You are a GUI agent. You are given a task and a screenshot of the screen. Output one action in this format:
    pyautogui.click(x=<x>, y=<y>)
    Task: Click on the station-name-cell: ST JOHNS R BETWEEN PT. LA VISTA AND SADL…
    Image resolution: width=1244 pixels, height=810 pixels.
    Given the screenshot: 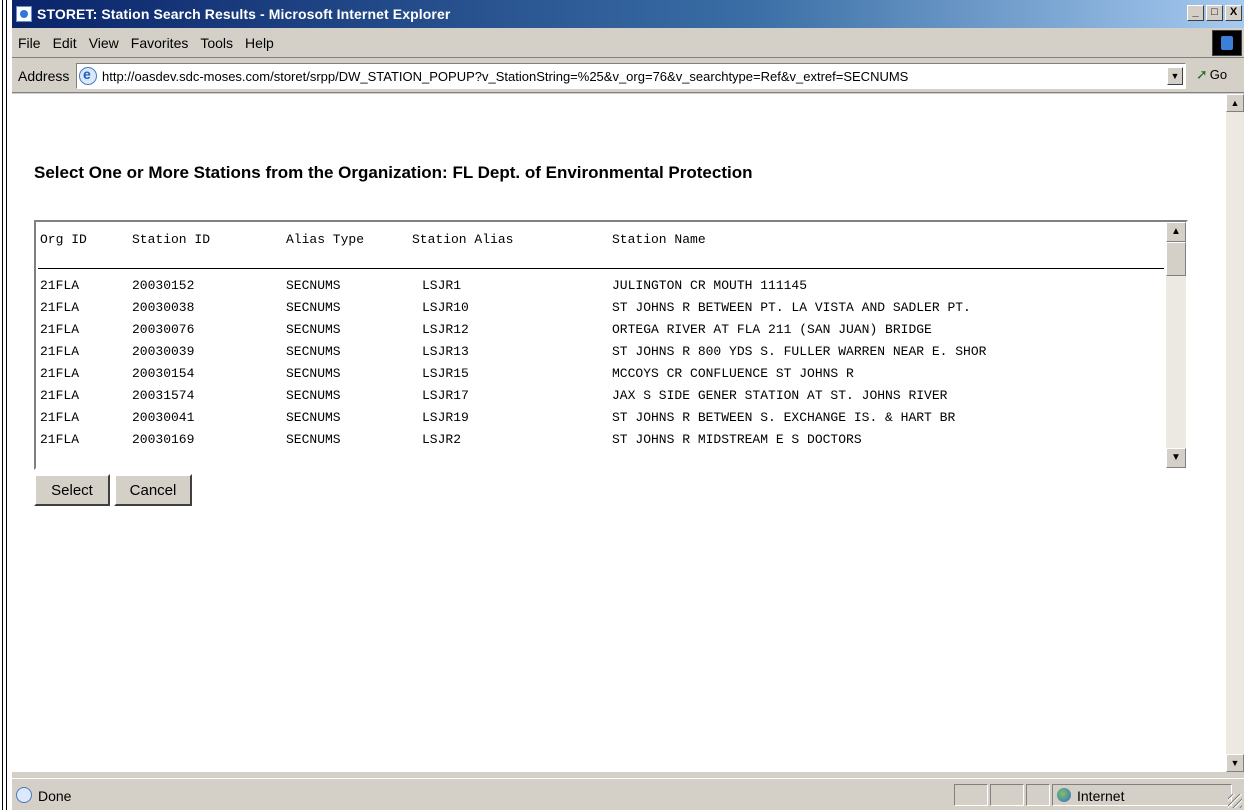 What is the action you would take?
    pyautogui.click(x=791, y=307)
    